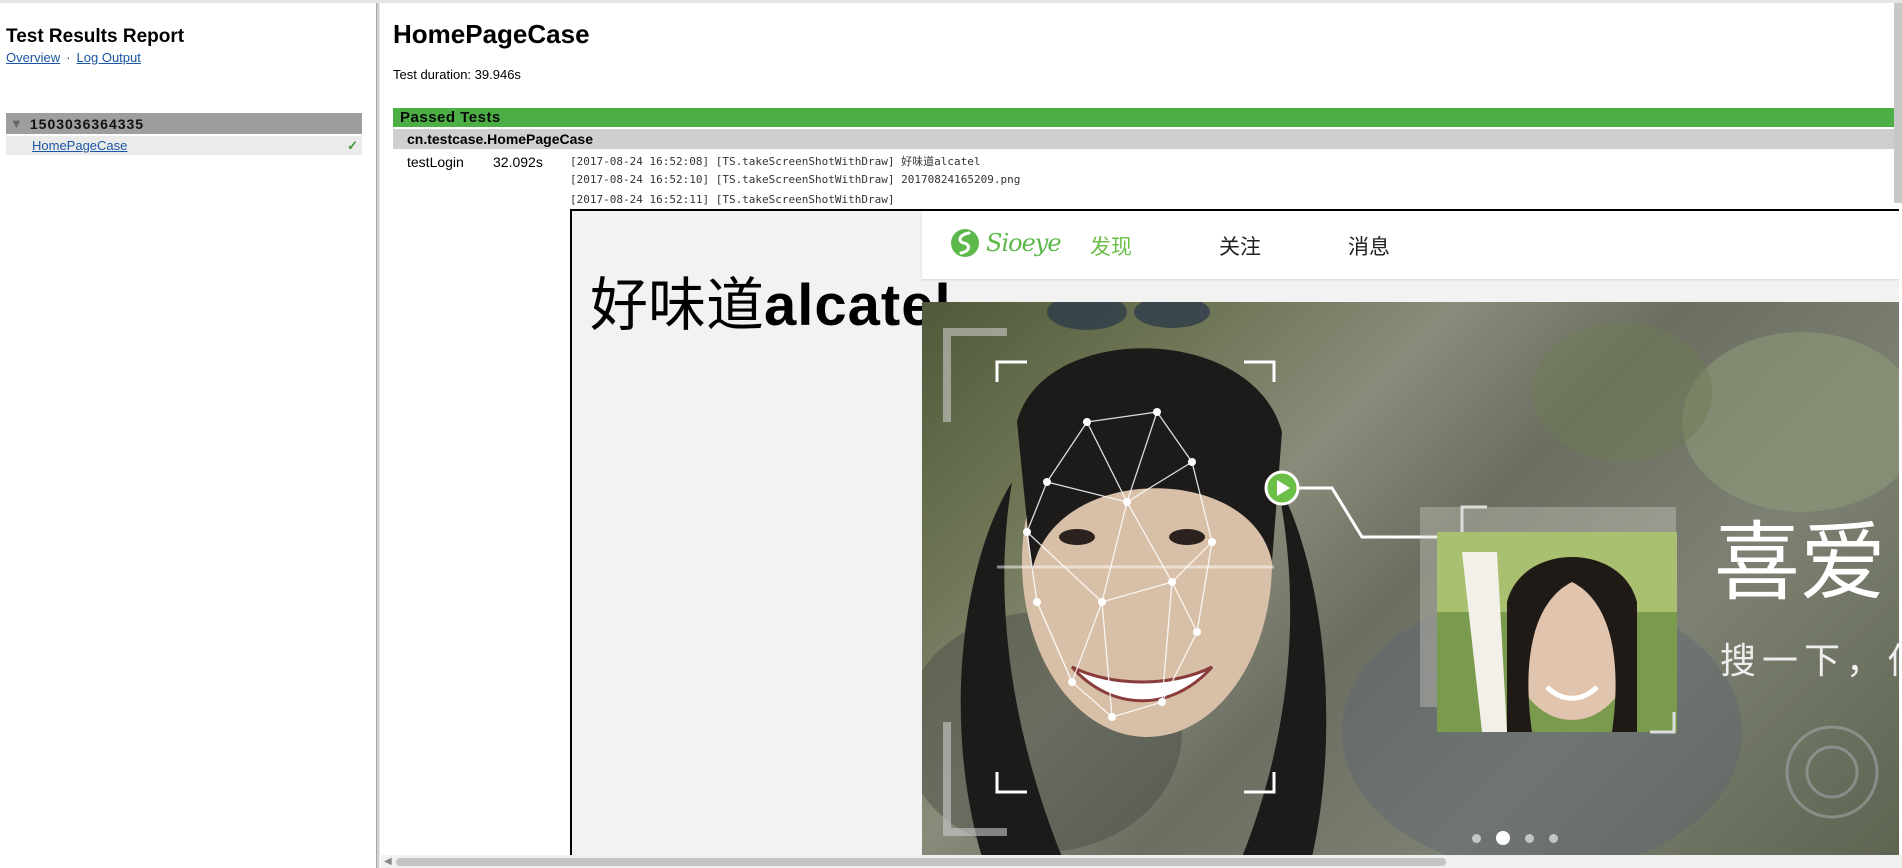 The width and height of the screenshot is (1902, 868). Describe the element at coordinates (109, 57) in the screenshot. I see `log-output-link: Log Output` at that location.